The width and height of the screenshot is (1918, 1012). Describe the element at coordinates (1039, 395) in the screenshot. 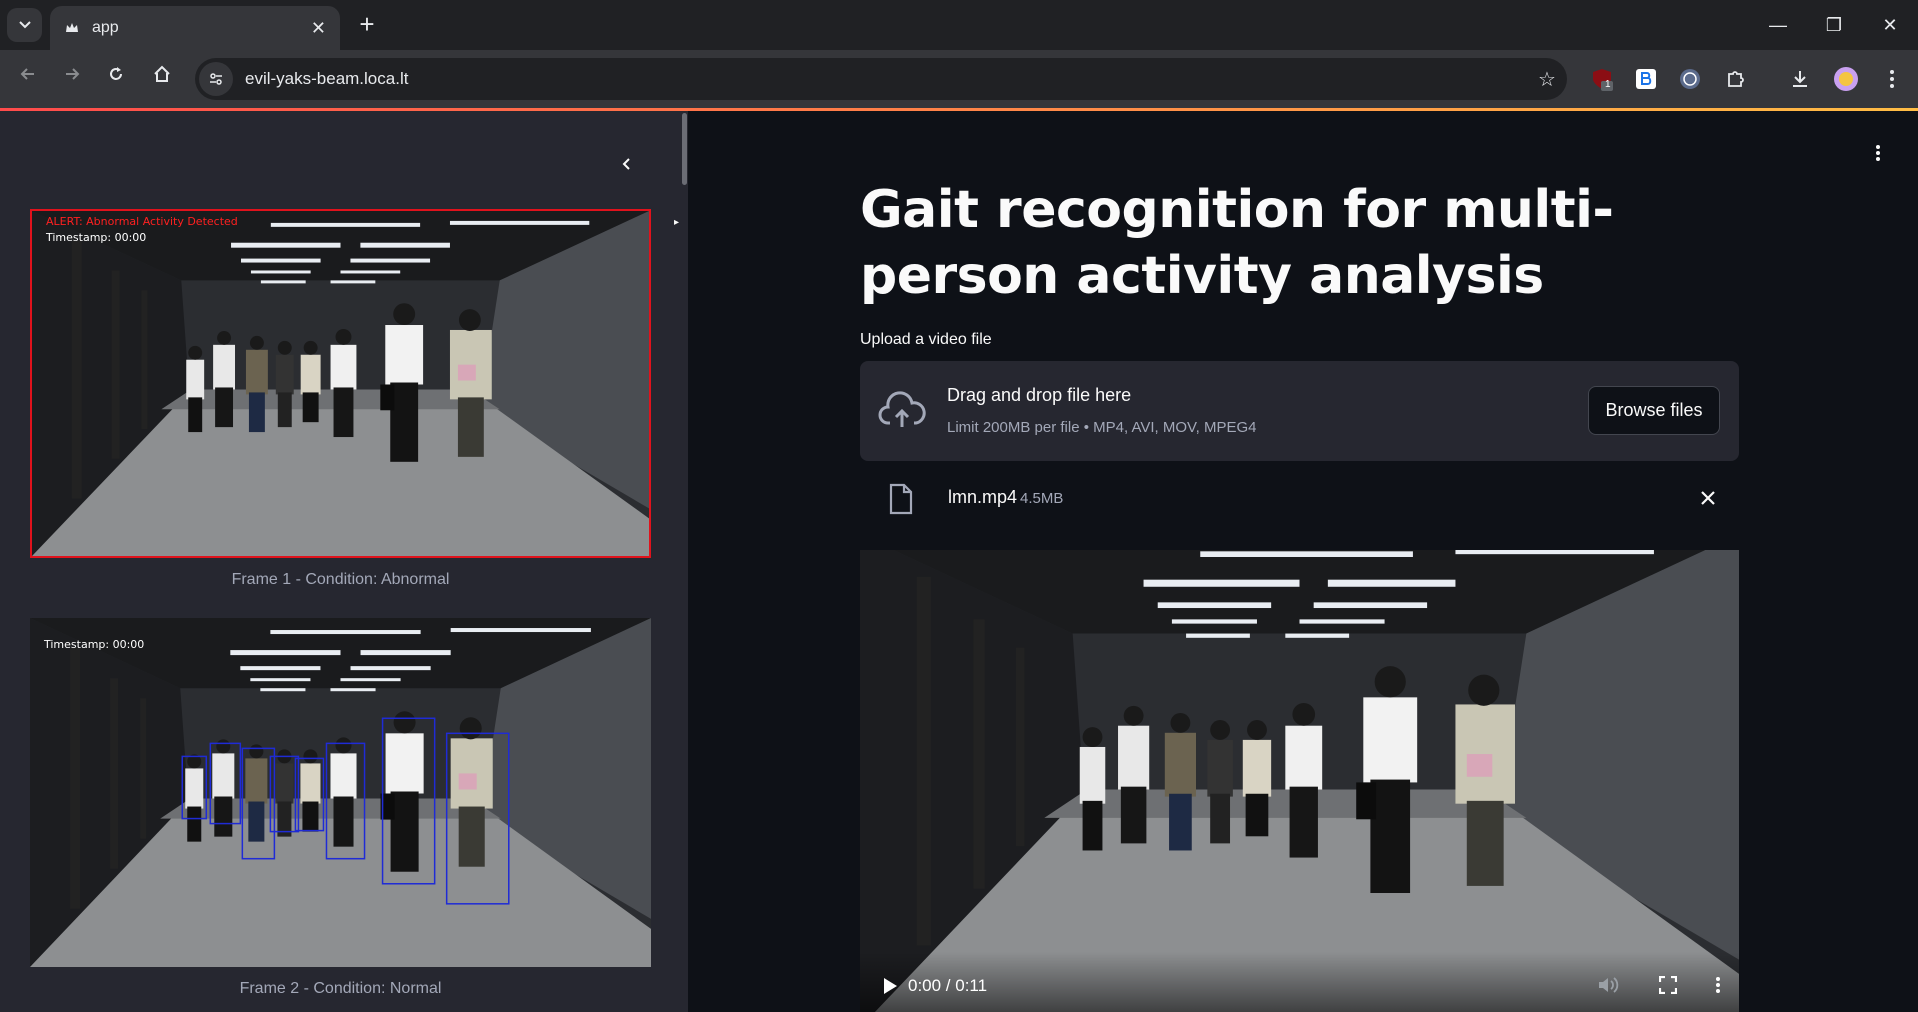

I see `dropzone-title: Drag and drop file here` at that location.